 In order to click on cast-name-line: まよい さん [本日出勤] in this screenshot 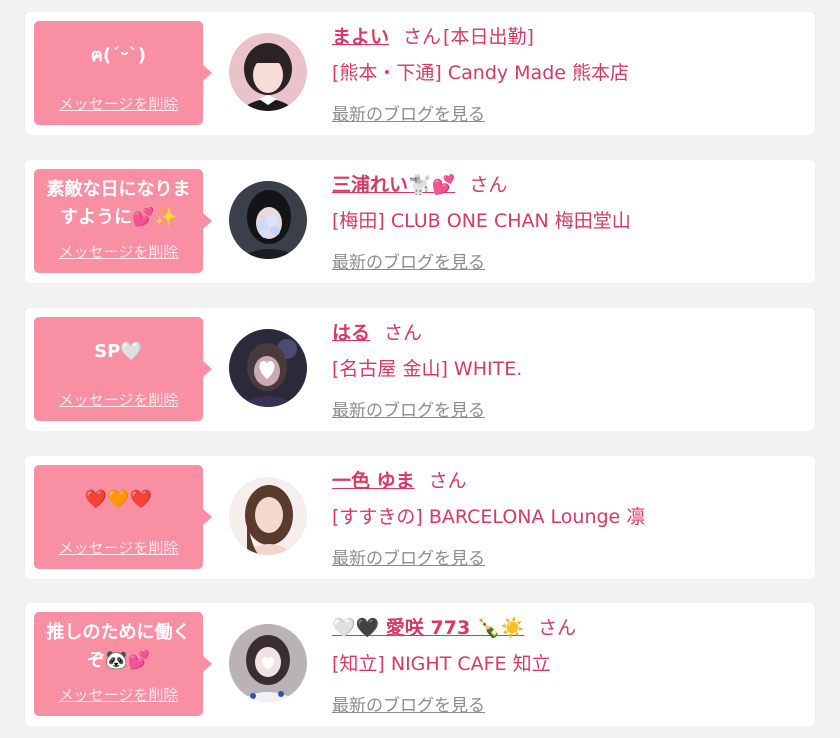, I will do `click(433, 35)`.